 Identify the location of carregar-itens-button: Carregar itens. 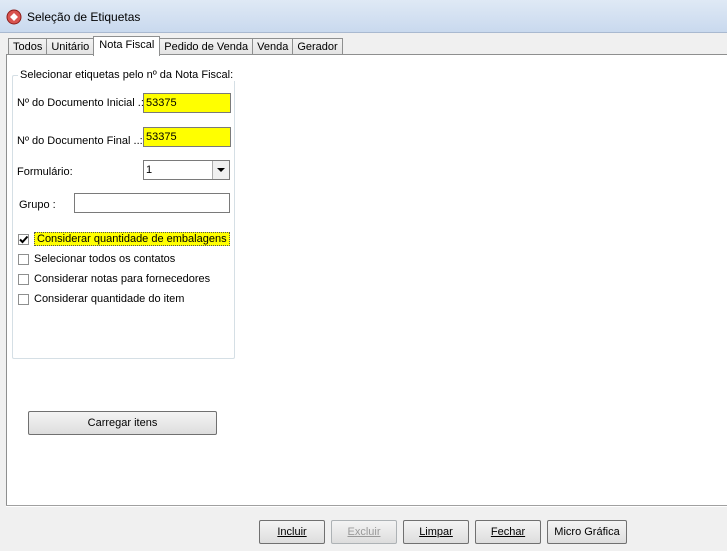
(122, 423).